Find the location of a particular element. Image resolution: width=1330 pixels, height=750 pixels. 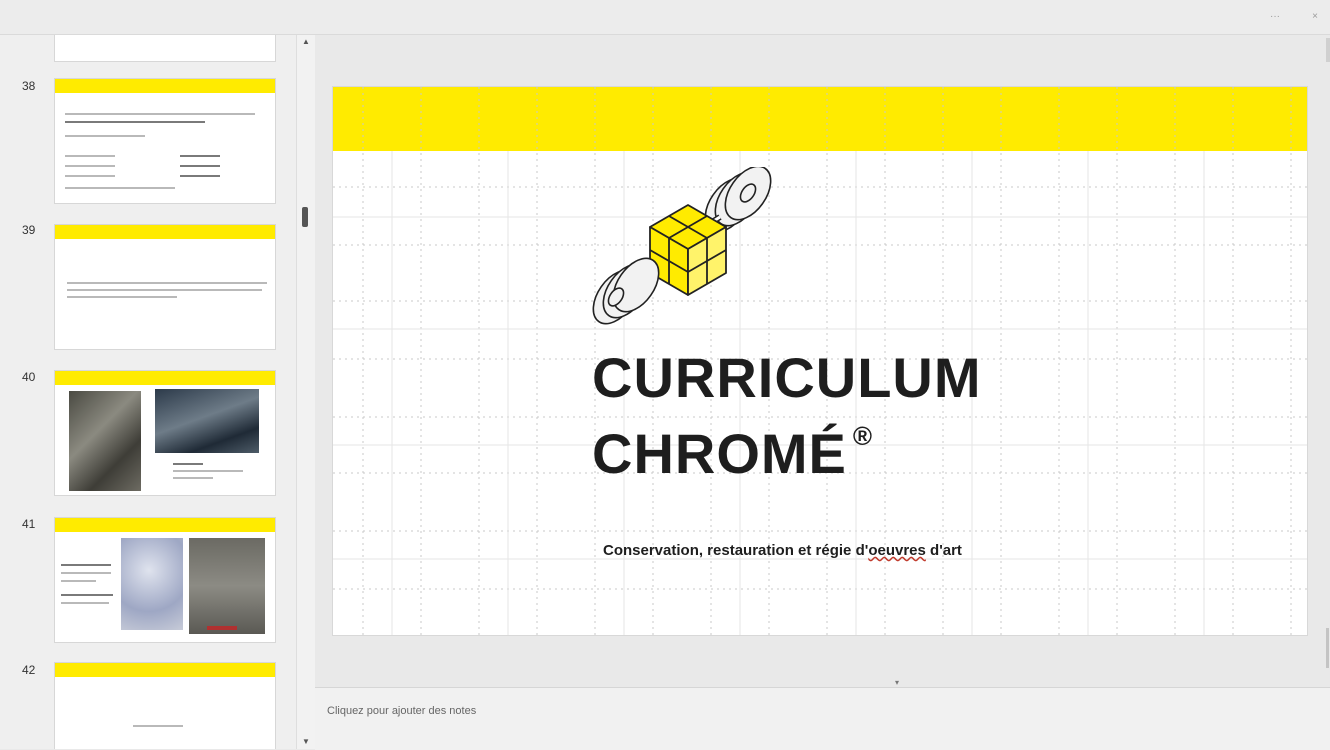

close-icon: × is located at coordinates (1315, 17).